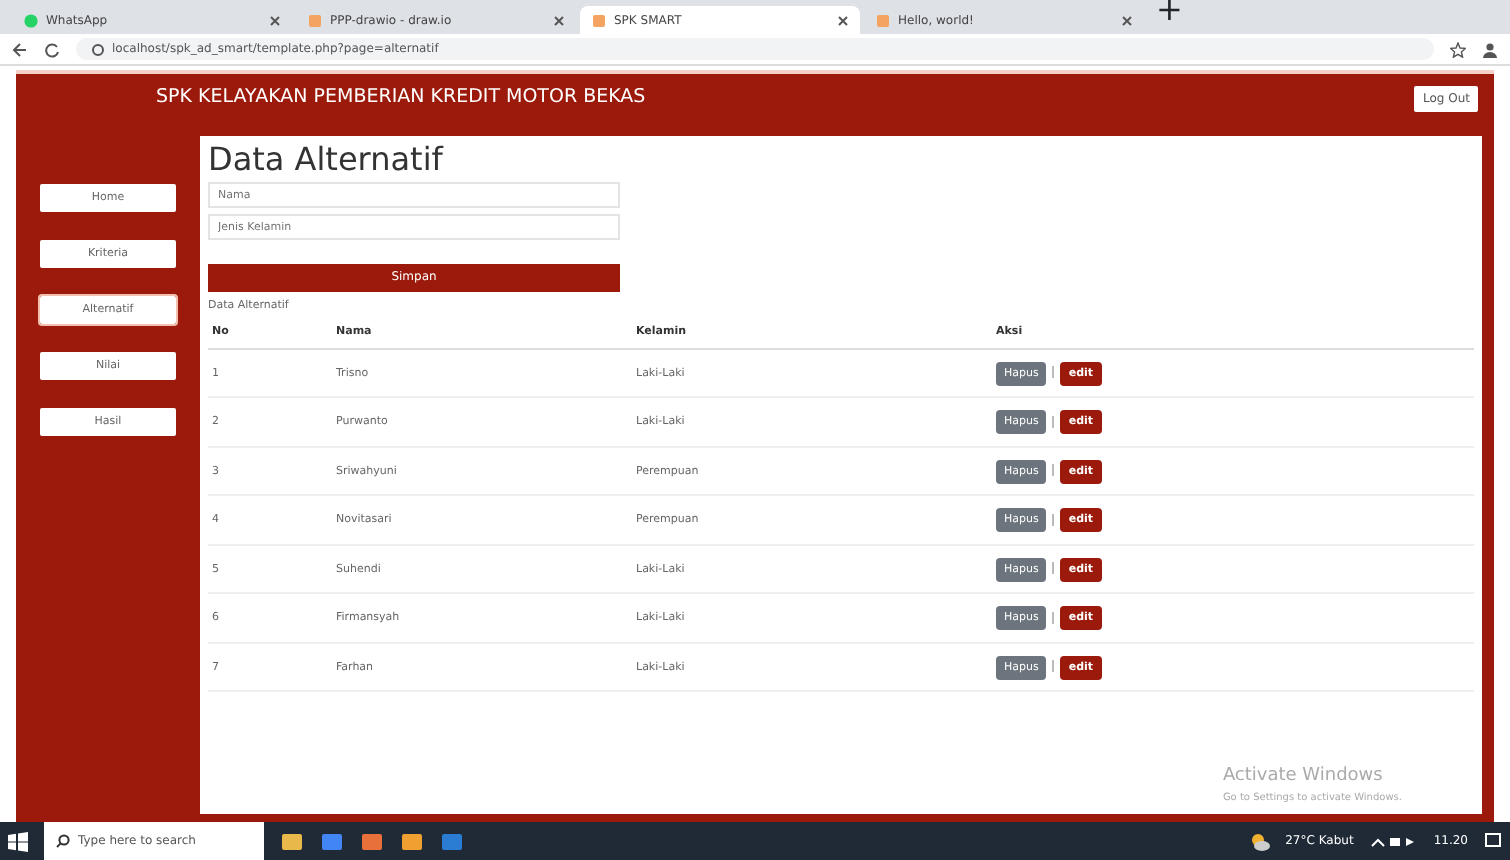 This screenshot has height=860, width=1510. What do you see at coordinates (52, 49) in the screenshot?
I see `reload-icon` at bounding box center [52, 49].